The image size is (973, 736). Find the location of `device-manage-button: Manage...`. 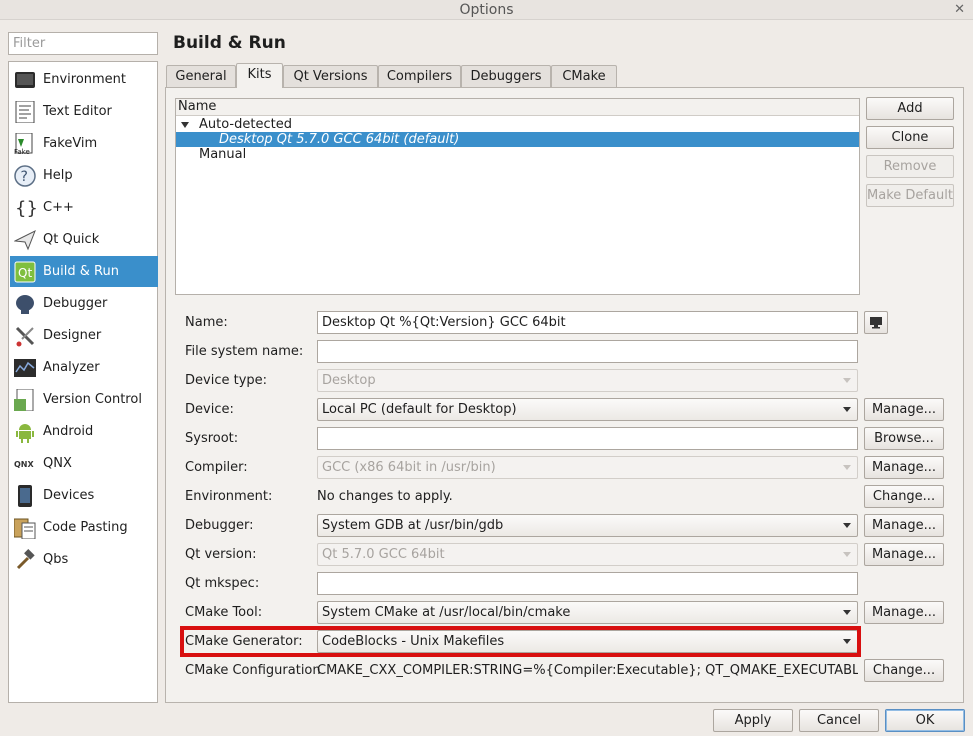

device-manage-button: Manage... is located at coordinates (904, 409).